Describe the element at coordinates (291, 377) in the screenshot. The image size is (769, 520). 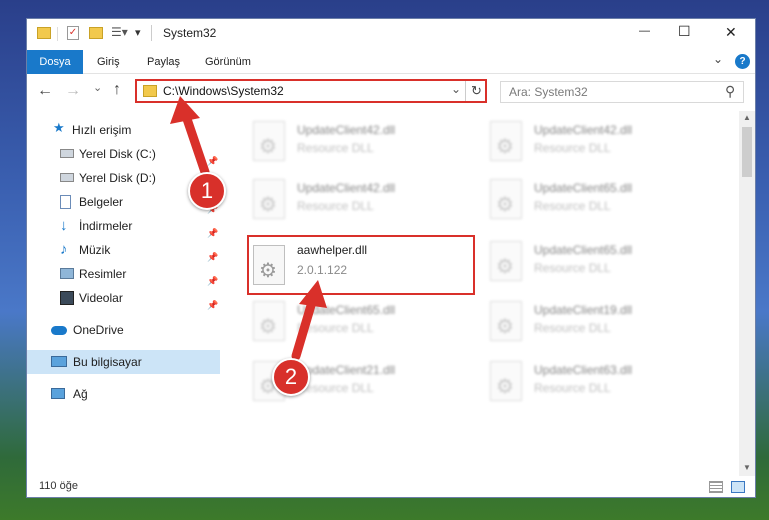
I see `callout-step-2: 2` at that location.